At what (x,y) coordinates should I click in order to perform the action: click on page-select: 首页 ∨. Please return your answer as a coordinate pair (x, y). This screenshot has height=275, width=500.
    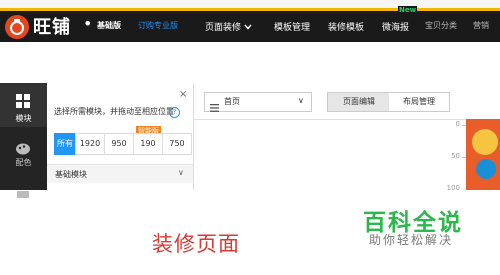
    Looking at the image, I should click on (258, 102).